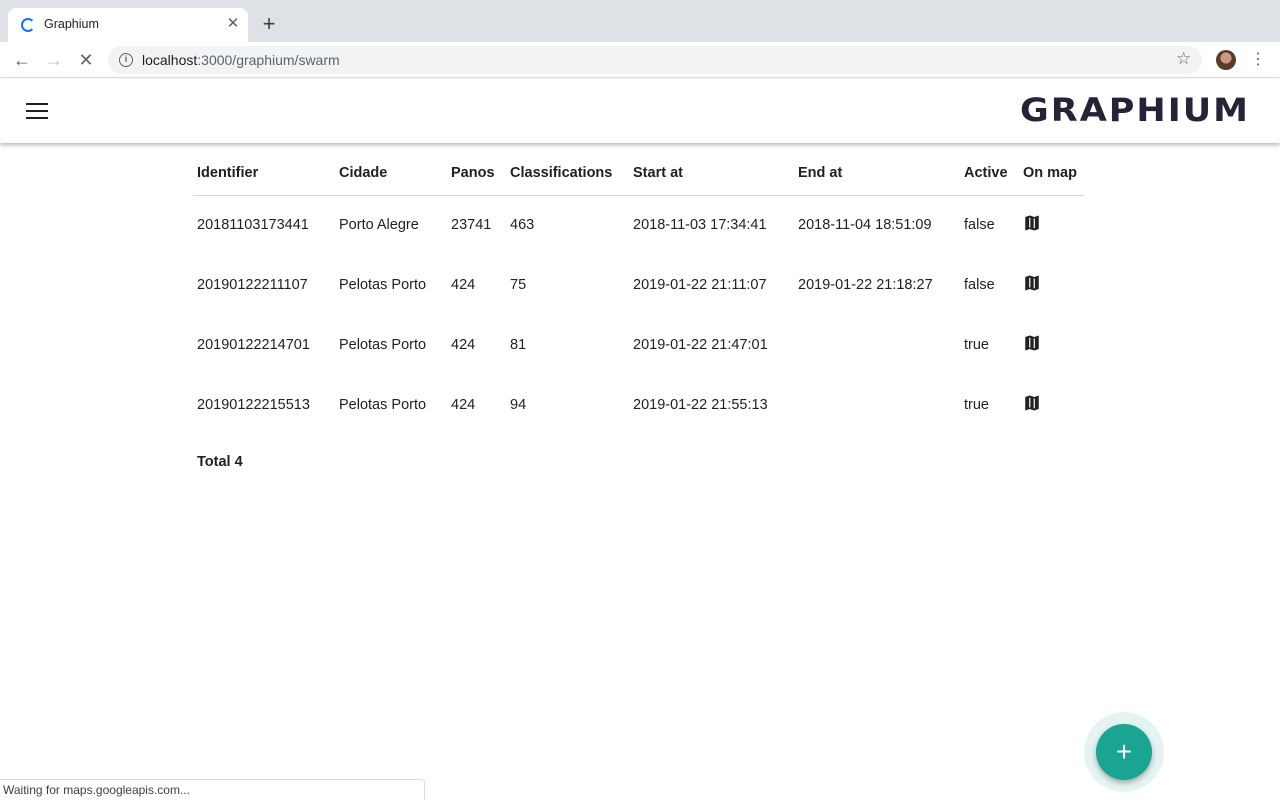 The image size is (1280, 800). I want to click on address-bar: i localhost:3000/graphium/swarm ☆, so click(655, 60).